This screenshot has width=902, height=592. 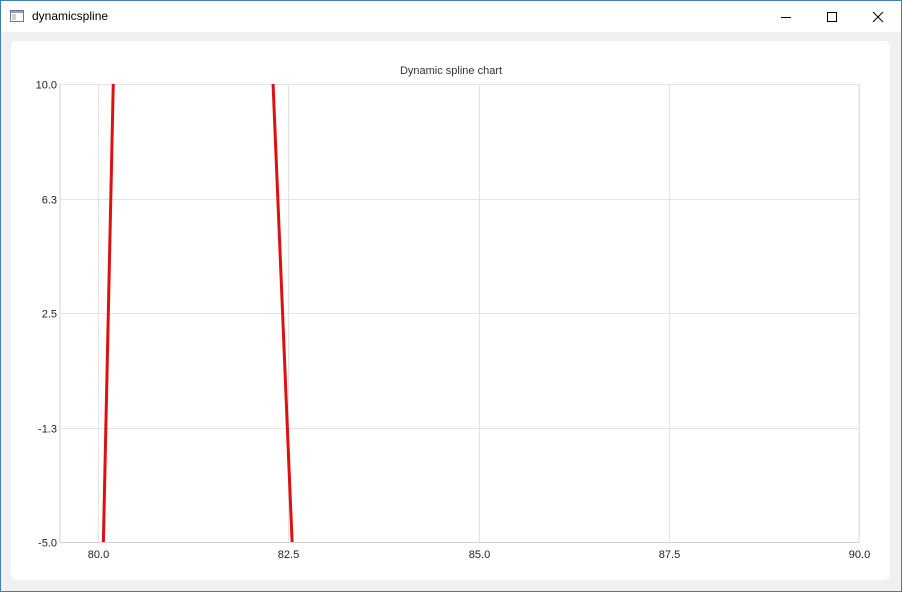 What do you see at coordinates (17, 16) in the screenshot?
I see `app-window-icon` at bounding box center [17, 16].